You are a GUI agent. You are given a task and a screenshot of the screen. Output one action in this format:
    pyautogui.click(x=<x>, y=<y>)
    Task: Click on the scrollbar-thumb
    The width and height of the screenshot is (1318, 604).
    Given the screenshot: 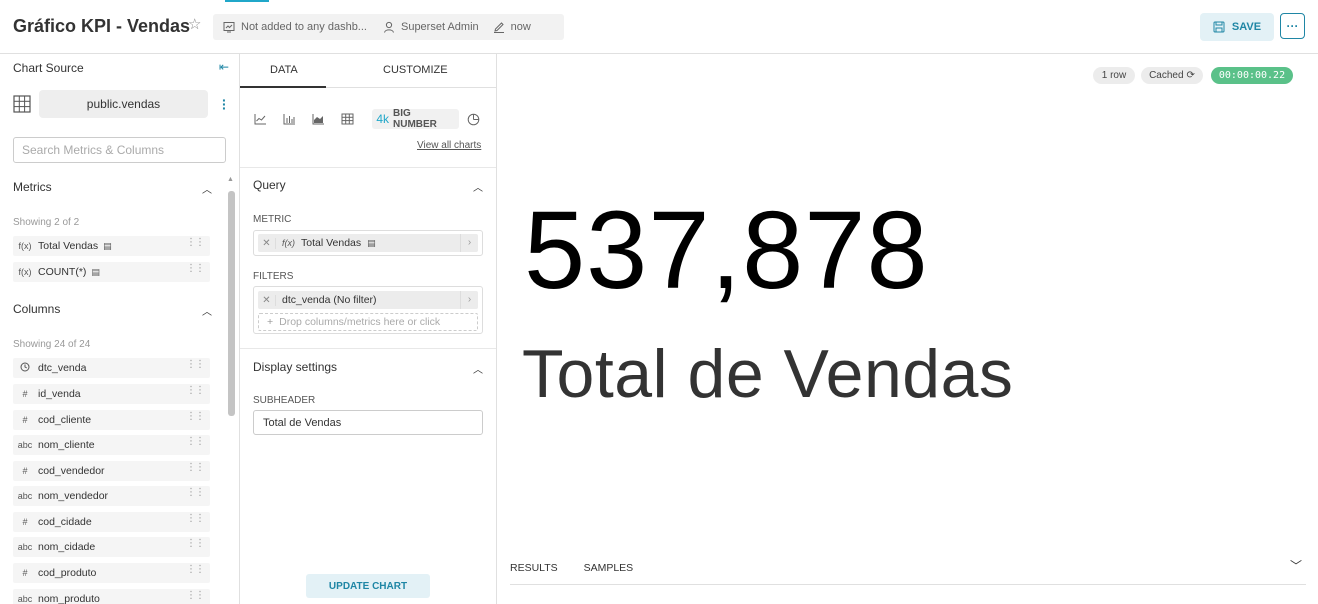 What is the action you would take?
    pyautogui.click(x=231, y=303)
    